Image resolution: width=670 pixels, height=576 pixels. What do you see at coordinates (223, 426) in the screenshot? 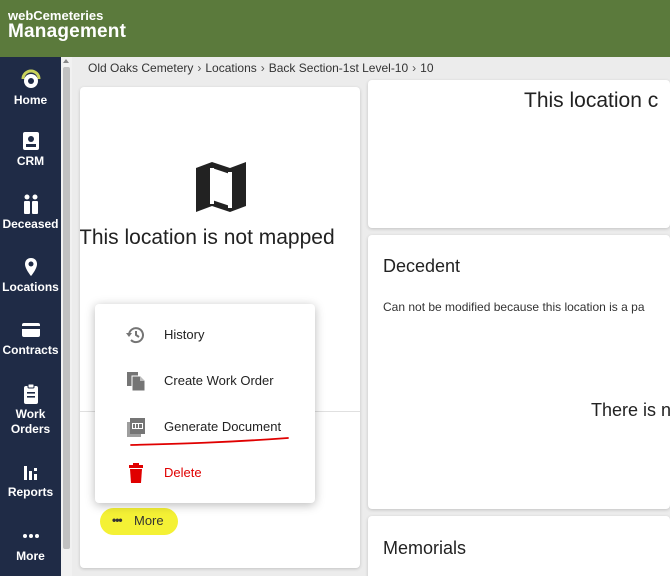
I see `menu-item-label: Generate Document` at bounding box center [223, 426].